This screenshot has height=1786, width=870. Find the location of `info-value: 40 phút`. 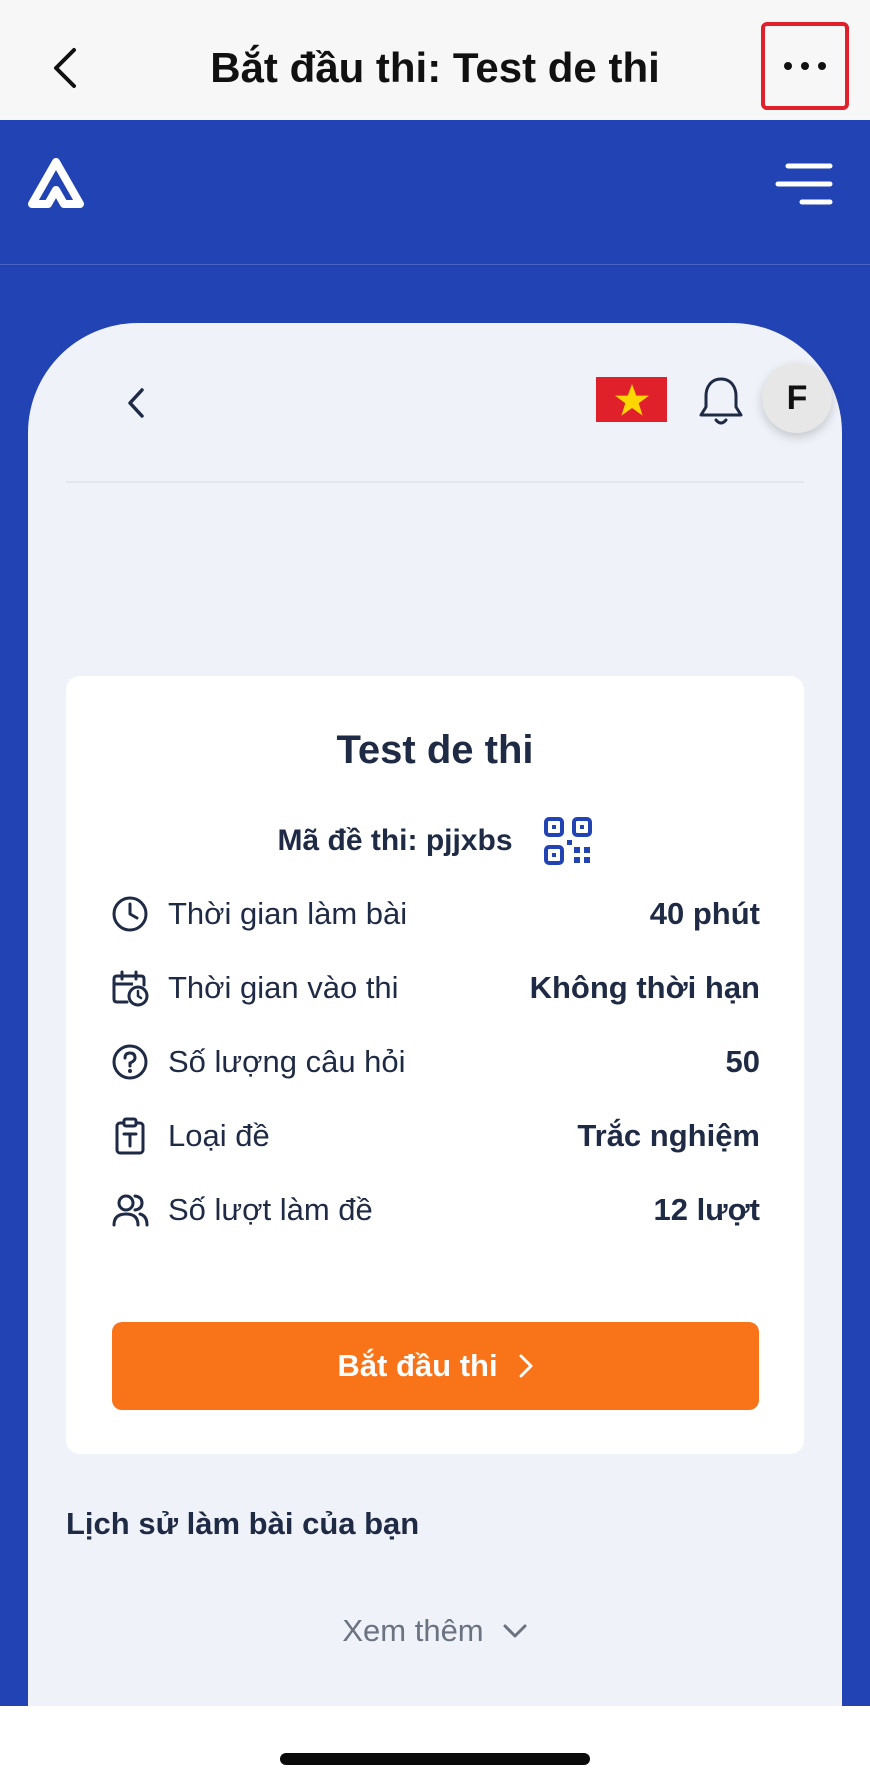

info-value: 40 phút is located at coordinates (704, 913).